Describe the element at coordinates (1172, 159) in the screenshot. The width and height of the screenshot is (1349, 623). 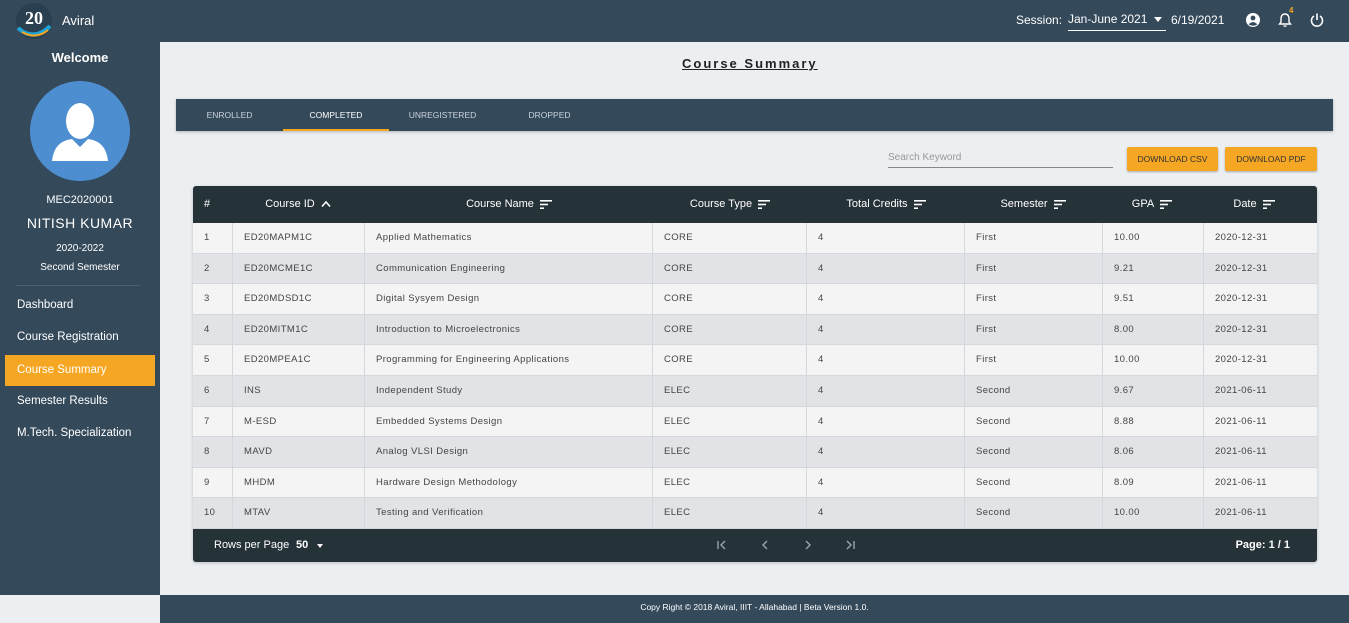
I see `download-csv-button: DOWNLOAD CSV` at that location.